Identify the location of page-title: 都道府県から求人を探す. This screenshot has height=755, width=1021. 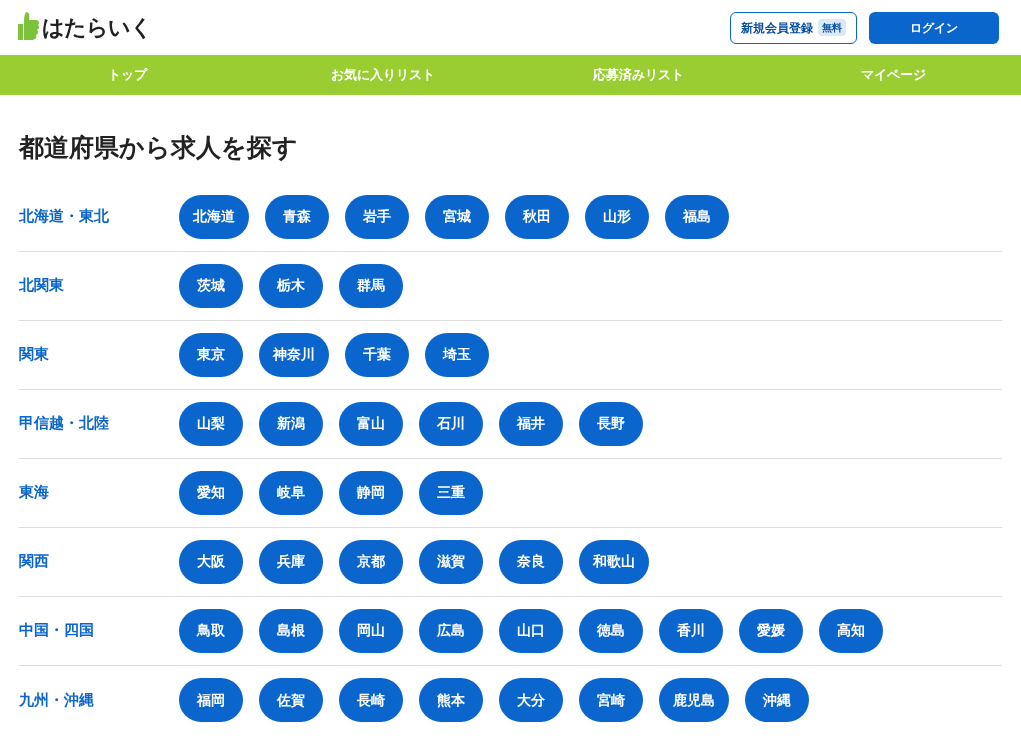
(159, 148).